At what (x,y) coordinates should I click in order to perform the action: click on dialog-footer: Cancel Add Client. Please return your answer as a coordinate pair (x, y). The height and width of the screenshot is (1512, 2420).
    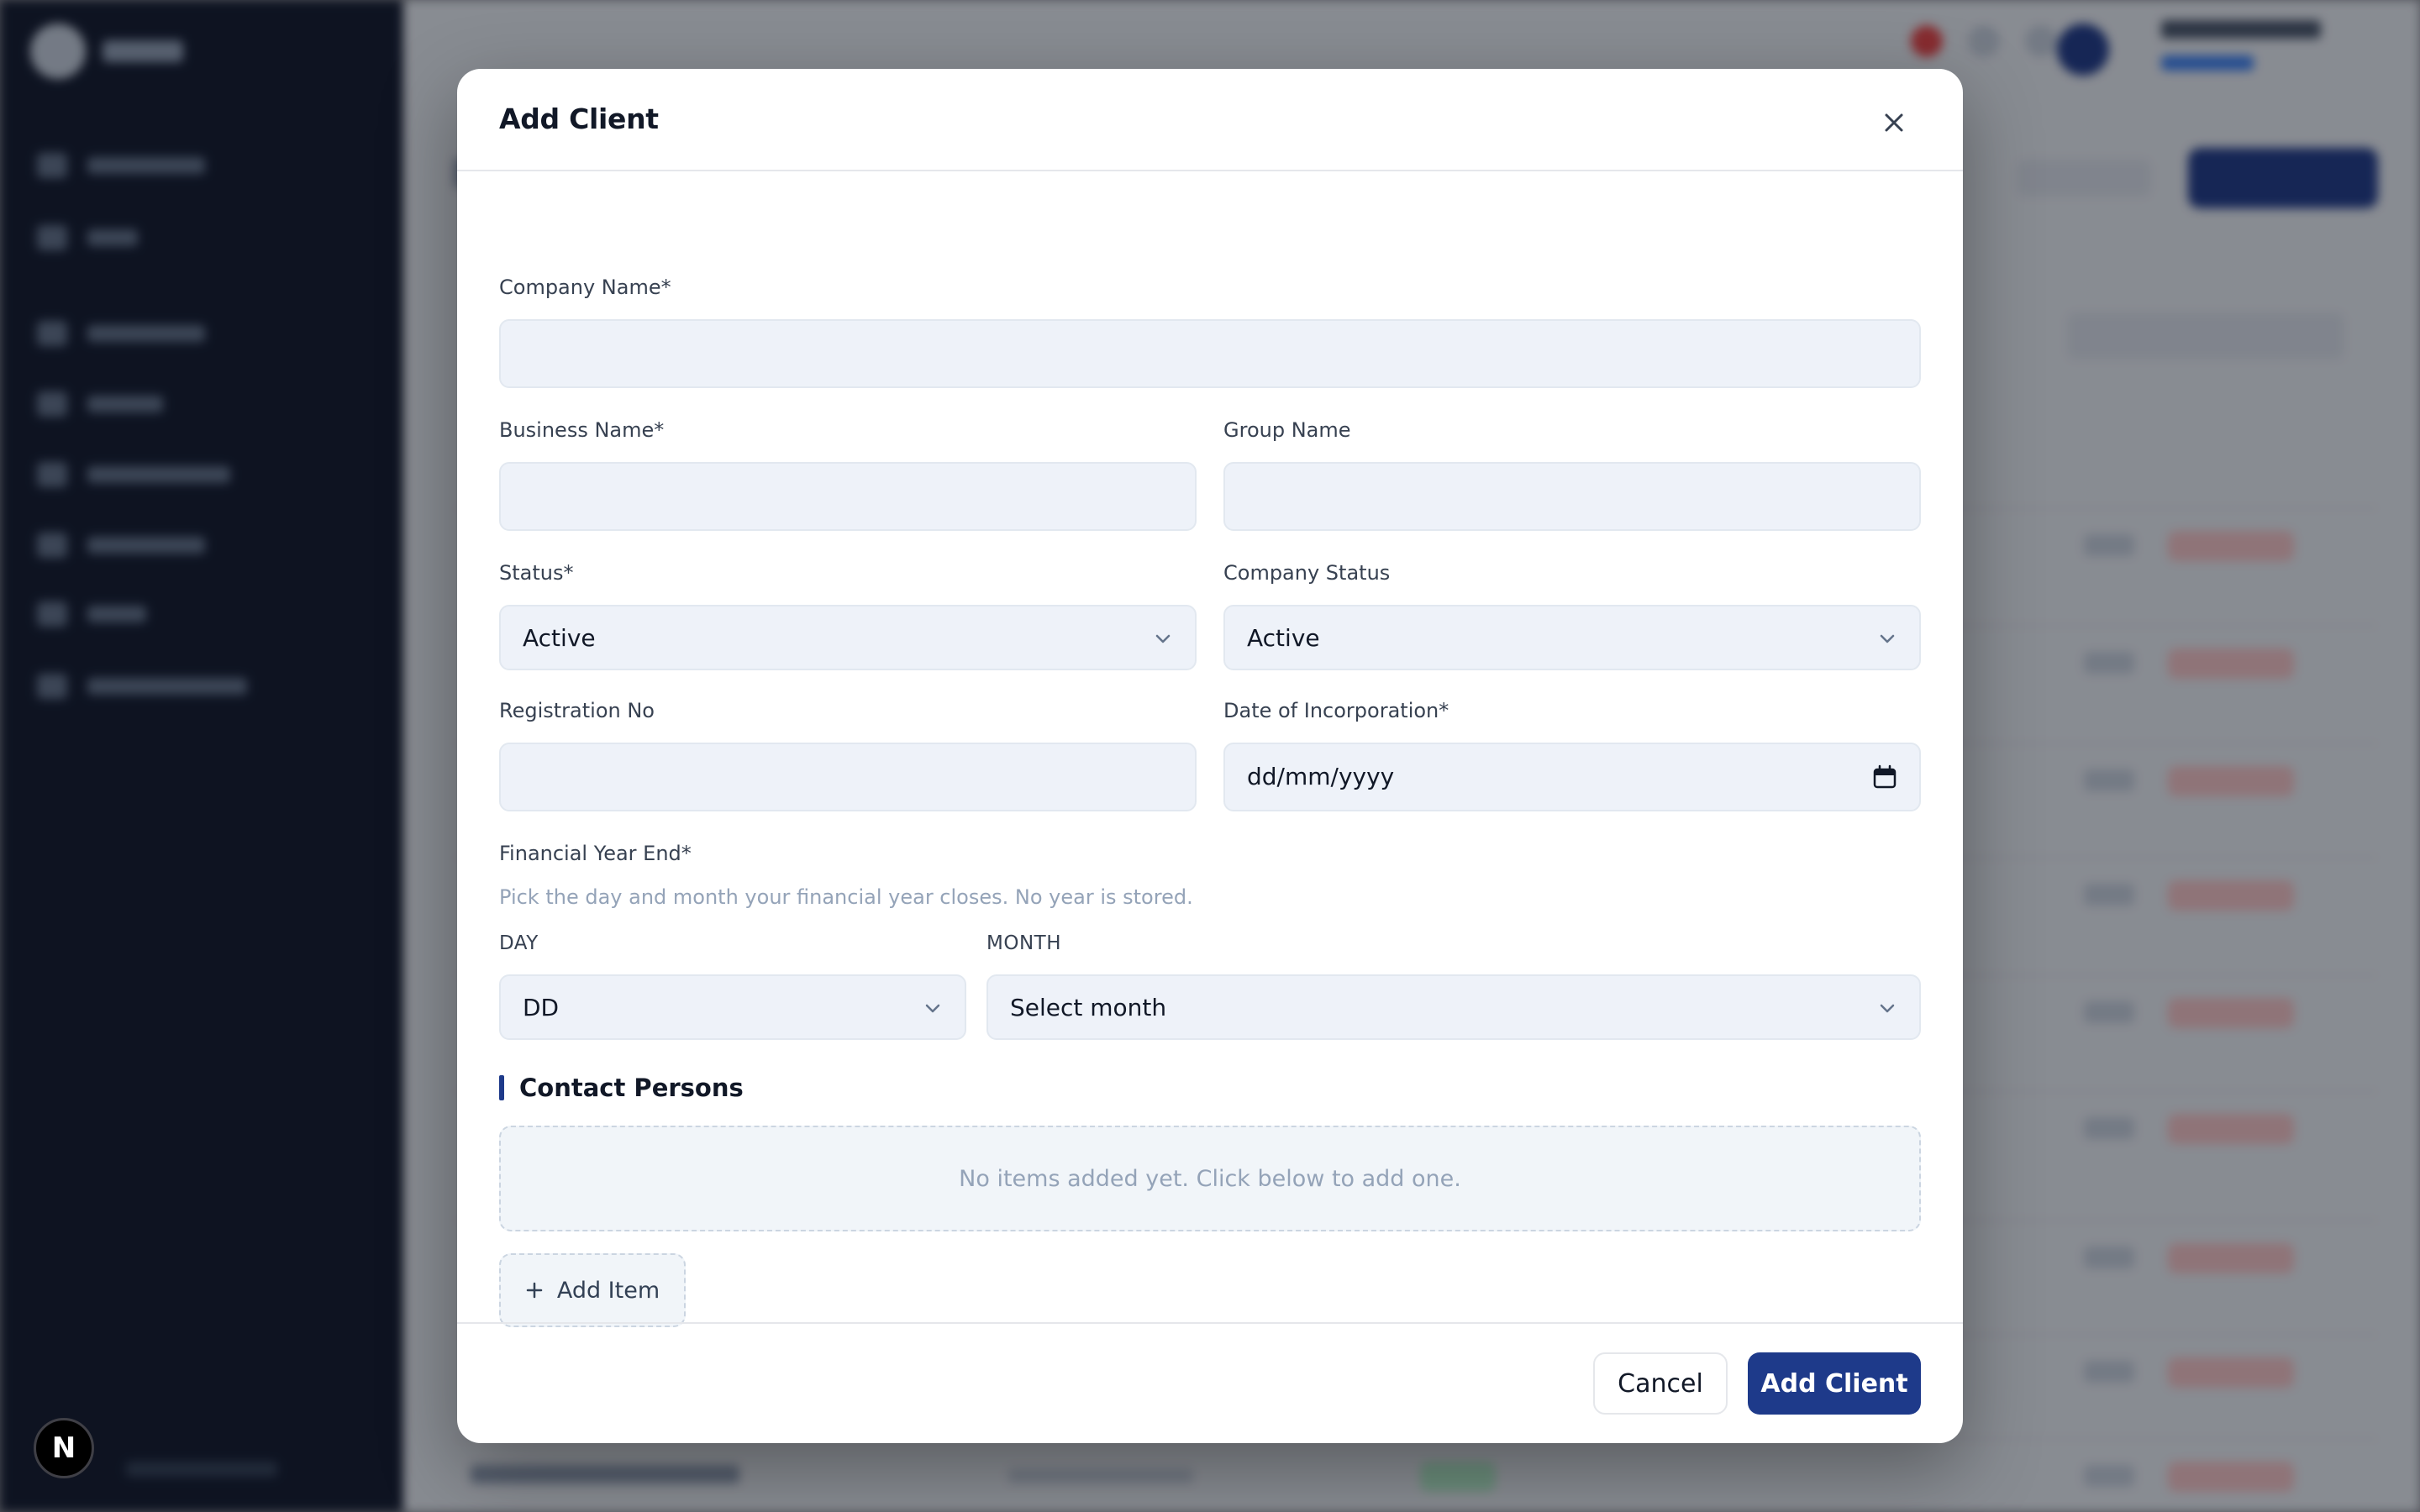
    Looking at the image, I should click on (1210, 1382).